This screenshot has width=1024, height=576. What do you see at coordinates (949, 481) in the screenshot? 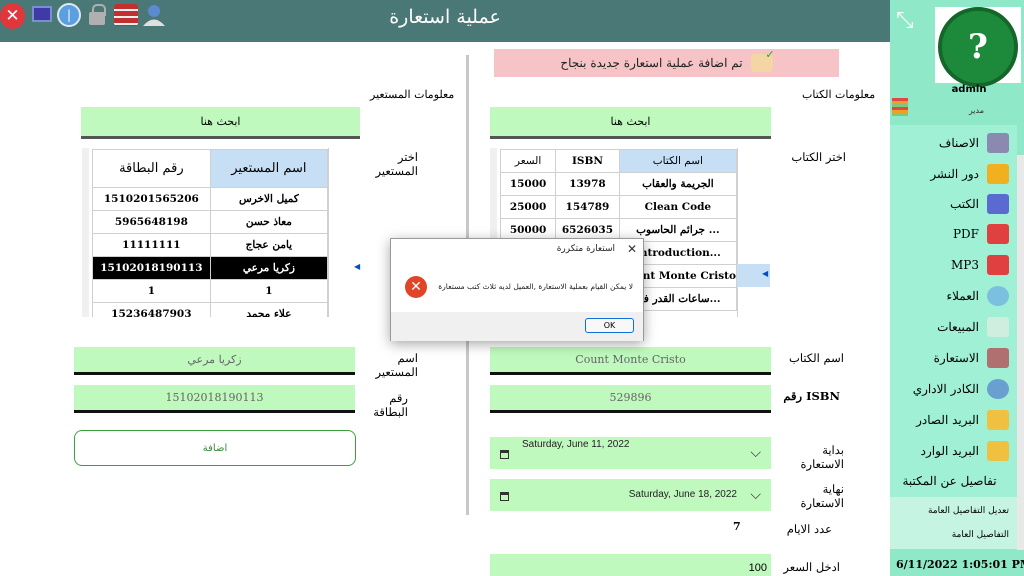
I see `sidebar-item-label: تفاصيل عن المكتبة` at bounding box center [949, 481].